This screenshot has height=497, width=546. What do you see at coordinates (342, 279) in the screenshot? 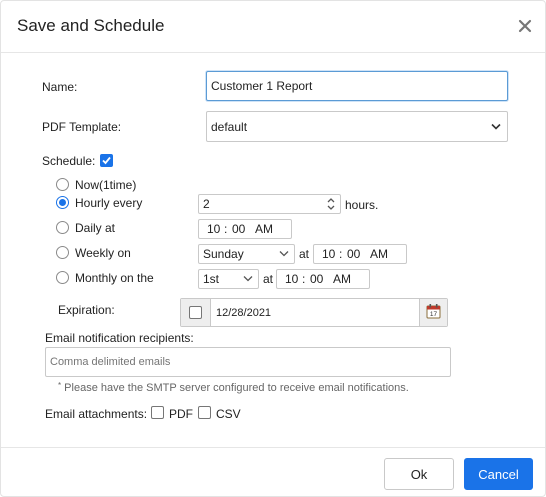
I see `monthly-ampm: AM` at bounding box center [342, 279].